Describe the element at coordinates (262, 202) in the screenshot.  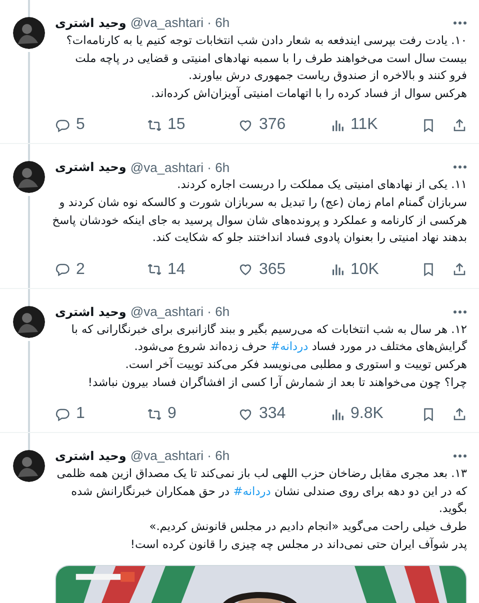
I see `tweet-text-line: سربازان گمنام امام زمان (عج) را تبدیل به سربازان شورت و کالسکه نوه شان کردند و` at that location.